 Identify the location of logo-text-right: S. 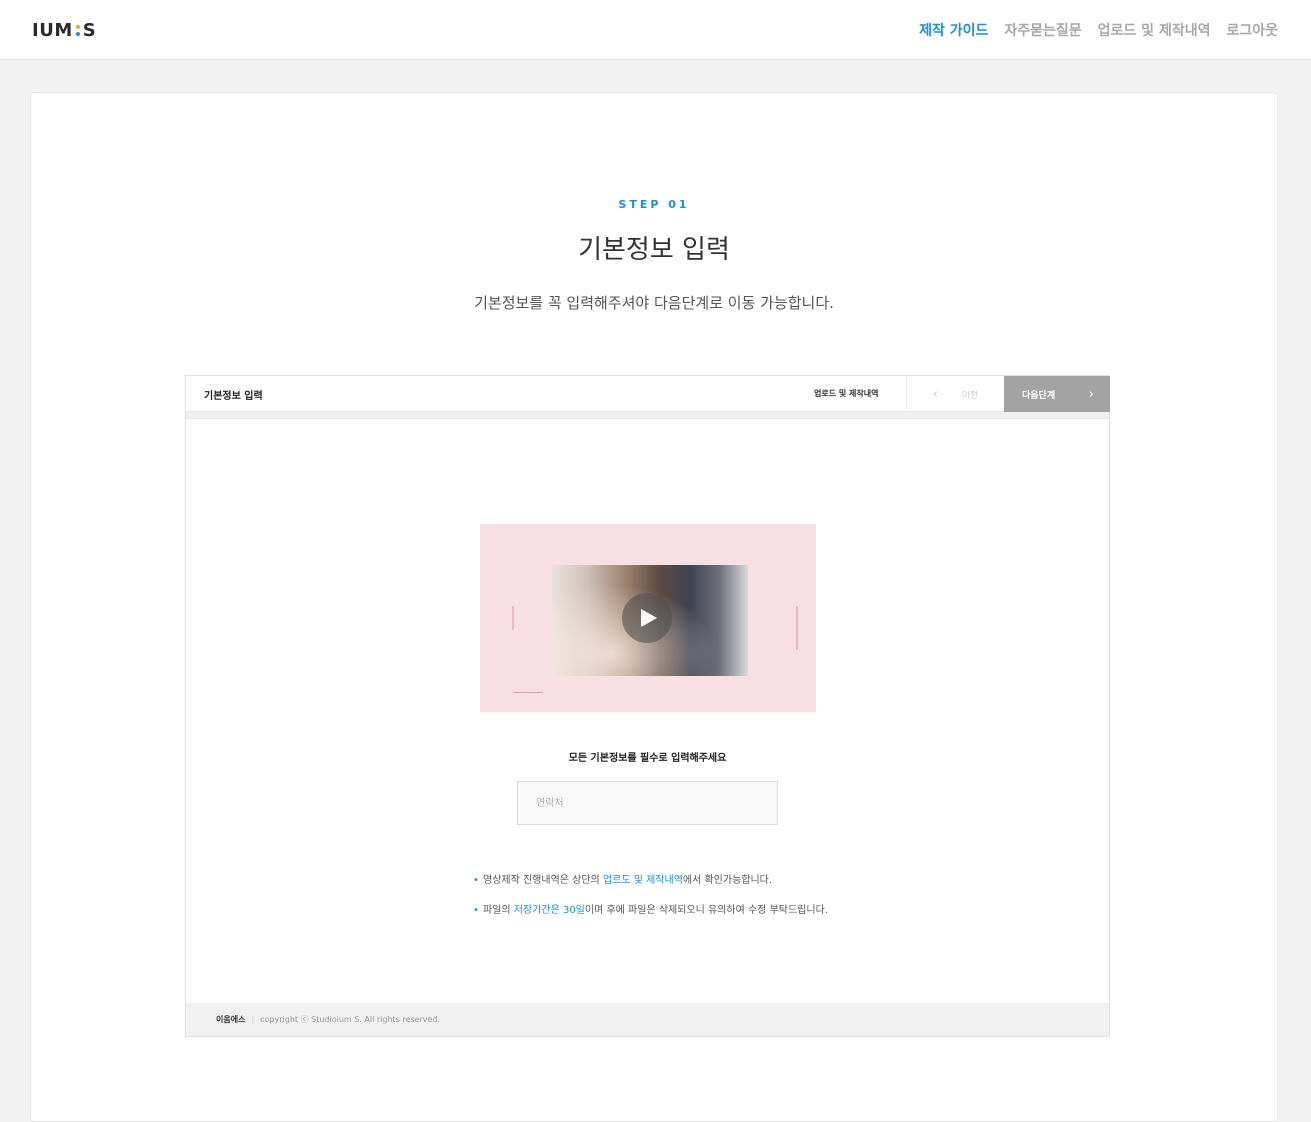
(89, 30).